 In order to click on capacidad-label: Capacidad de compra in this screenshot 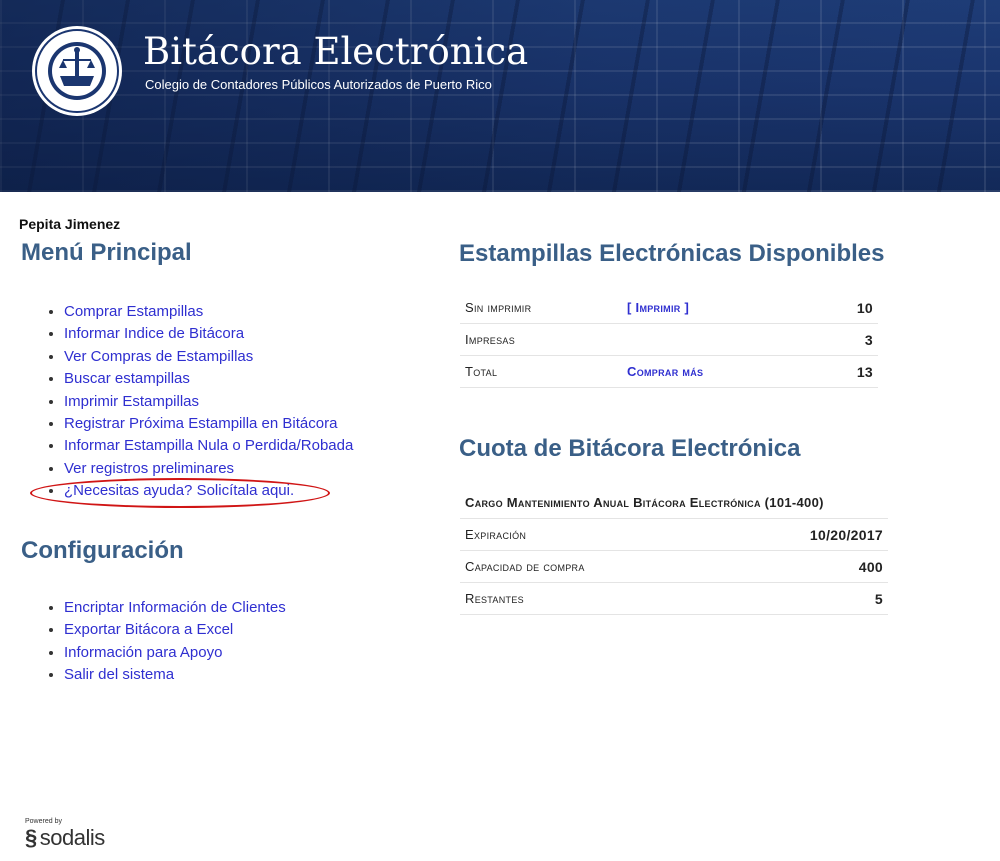, I will do `click(590, 566)`.